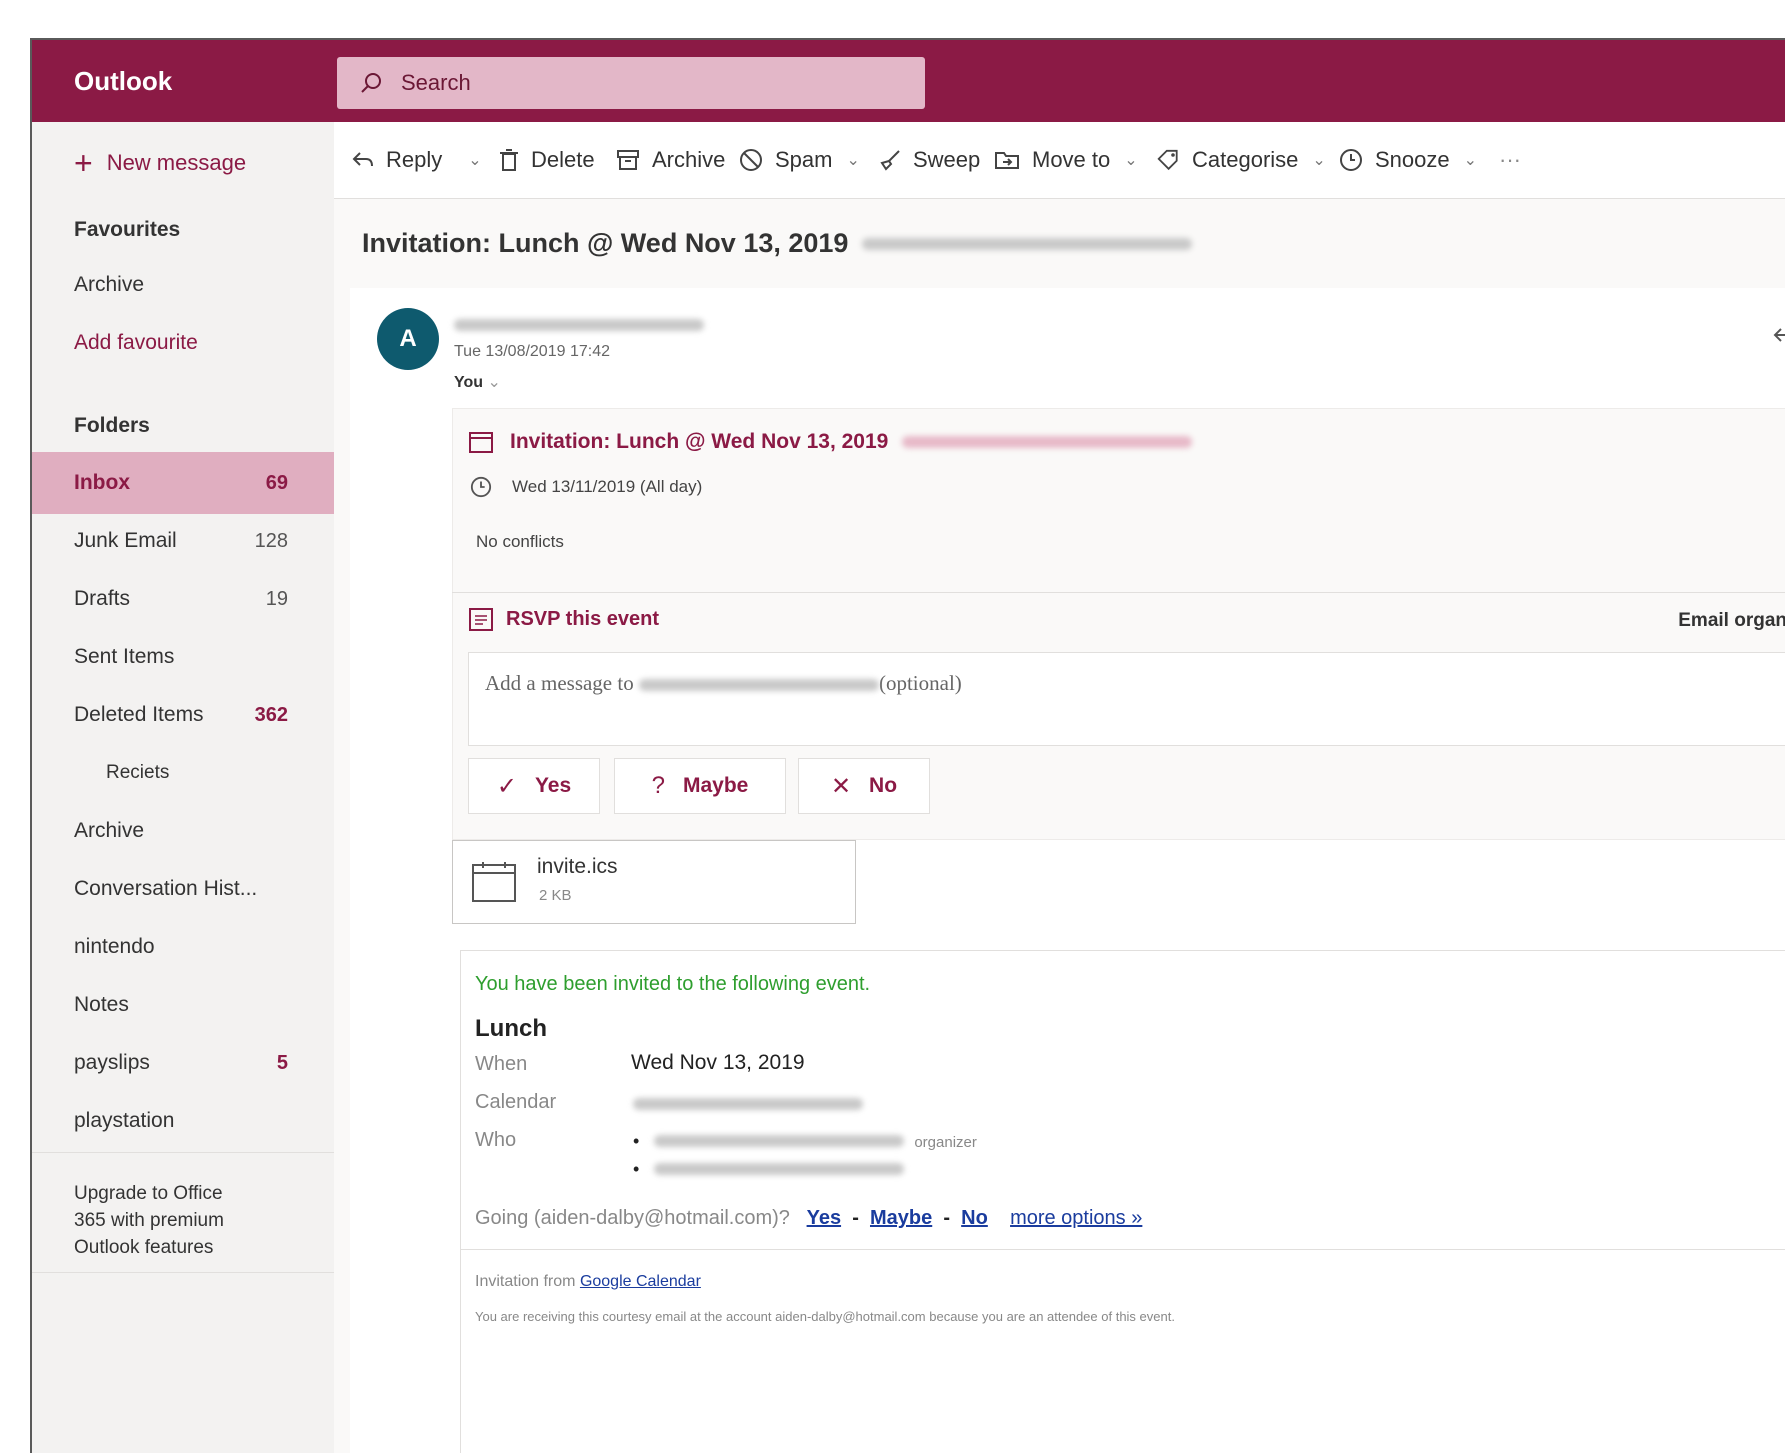 Image resolution: width=1785 pixels, height=1453 pixels. What do you see at coordinates (144, 1247) in the screenshot?
I see `upgrade-line: Outlook features` at bounding box center [144, 1247].